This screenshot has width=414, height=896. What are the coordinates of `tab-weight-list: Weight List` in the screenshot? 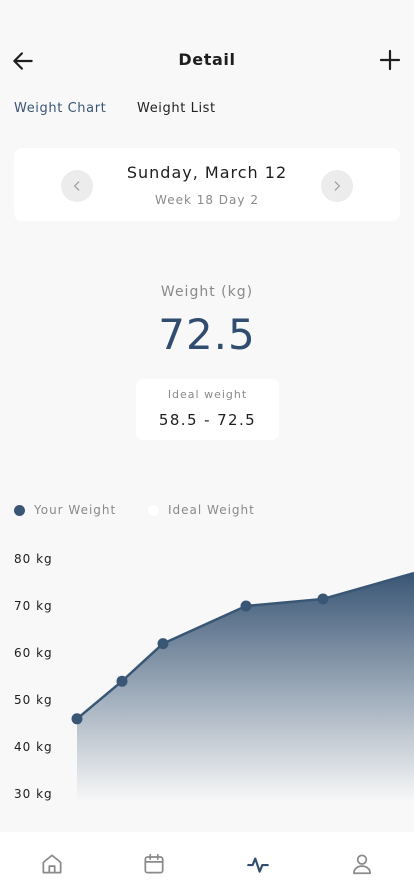 It's located at (176, 108).